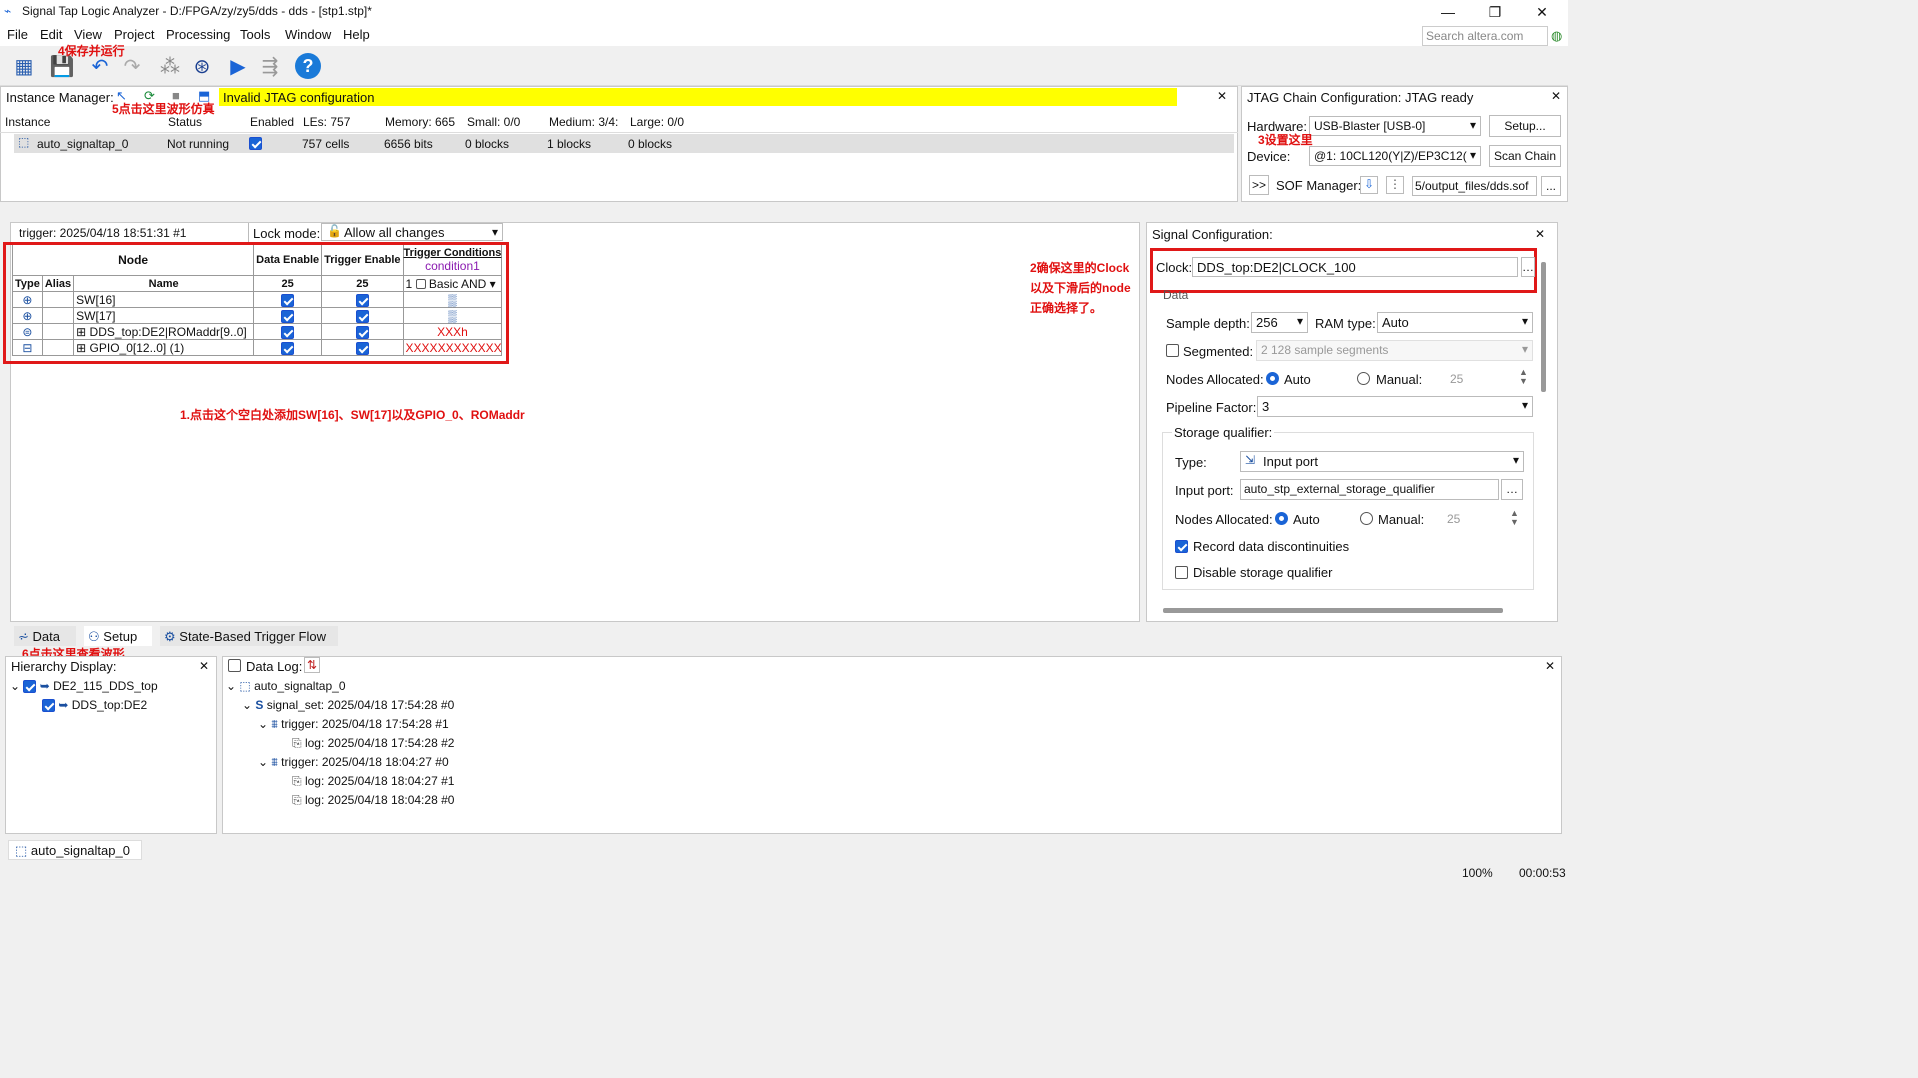 This screenshot has height=1078, width=1918. Describe the element at coordinates (373, 800) in the screenshot. I see `log-entry: ⎘ log: 2025/04/18 18:04:28 #0` at that location.